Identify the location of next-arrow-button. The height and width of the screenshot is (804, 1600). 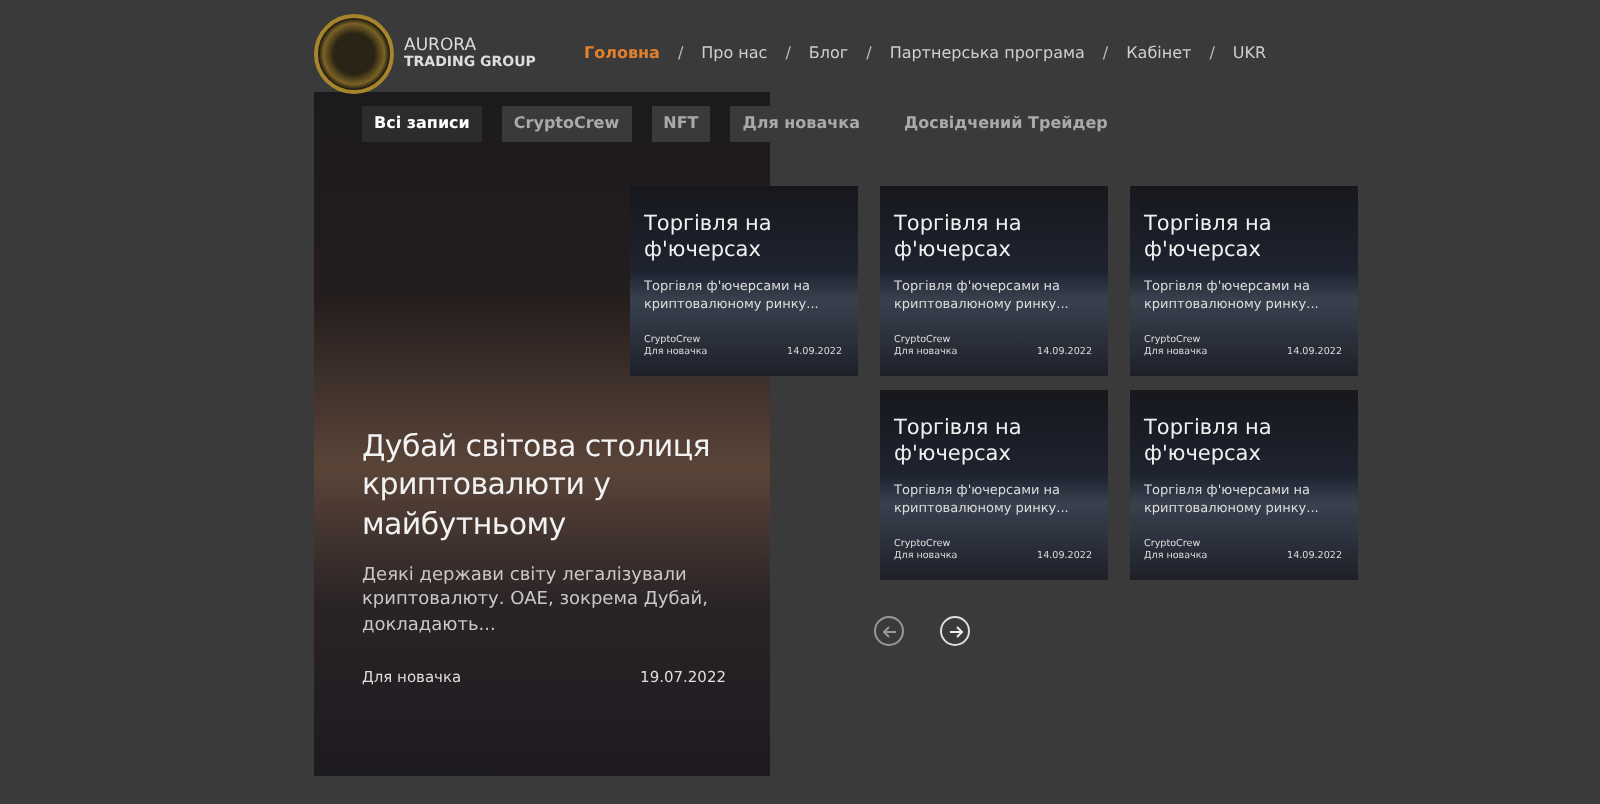
(955, 631).